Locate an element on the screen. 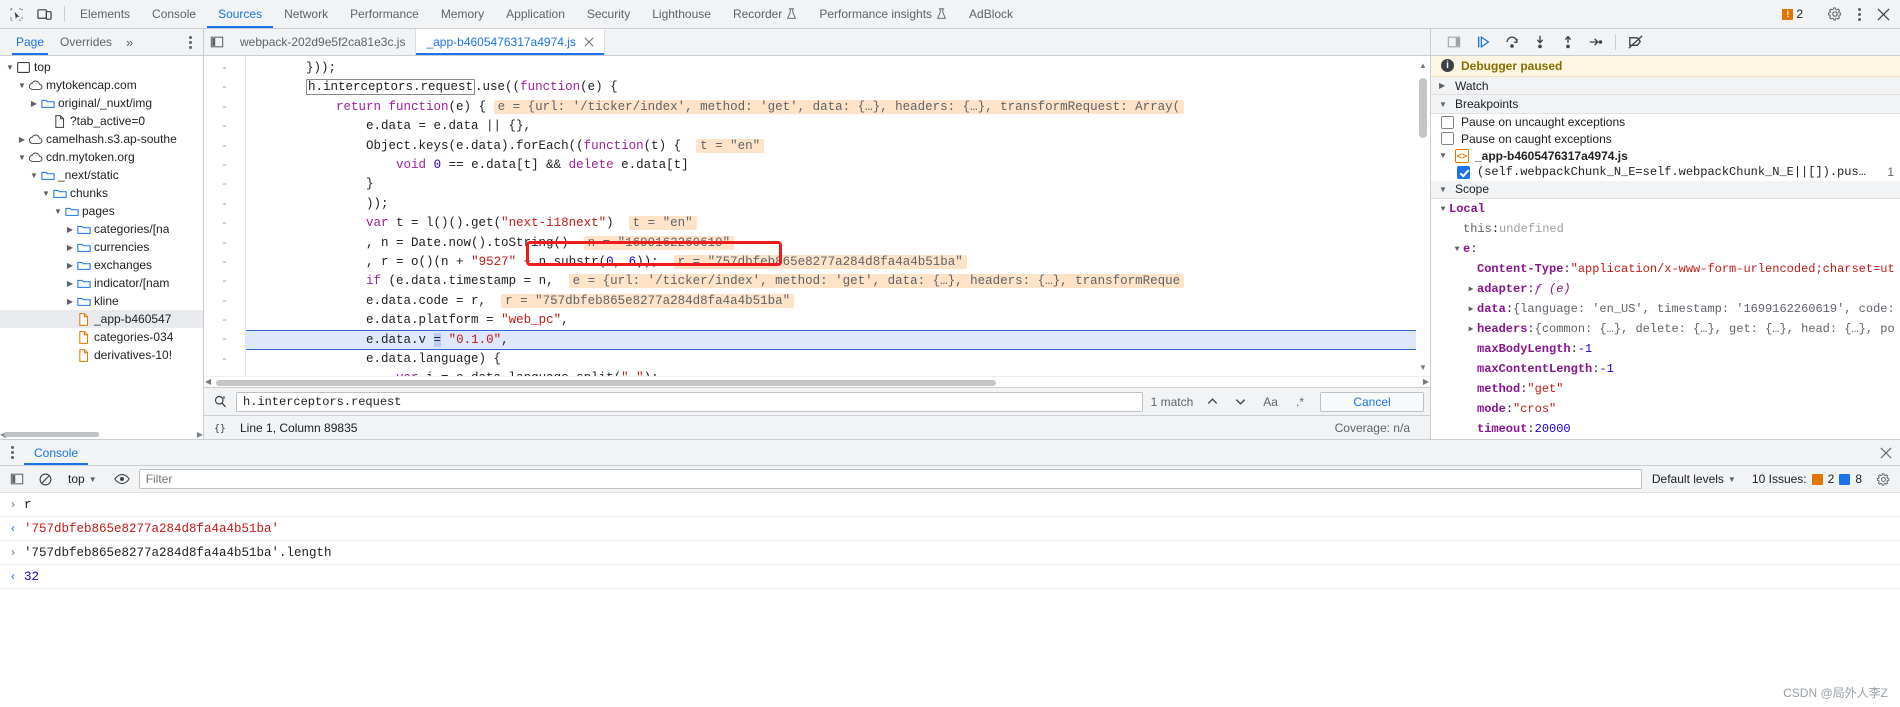  live-expression-eye-icon is located at coordinates (122, 479).